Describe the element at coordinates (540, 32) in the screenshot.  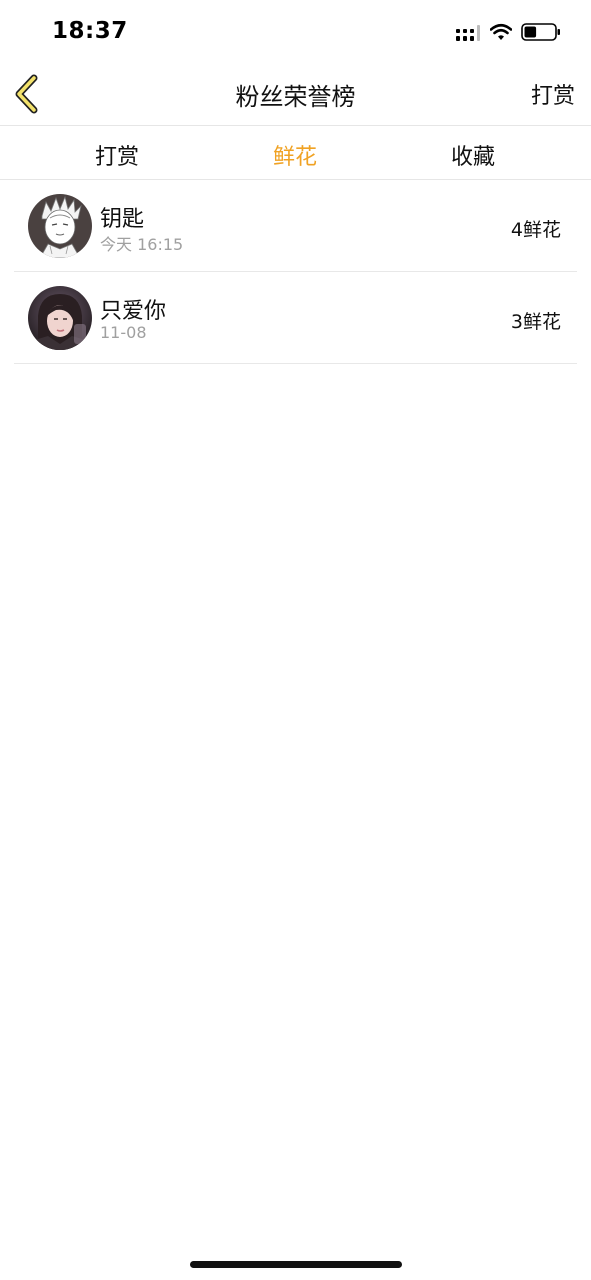
I see `battery-icon` at that location.